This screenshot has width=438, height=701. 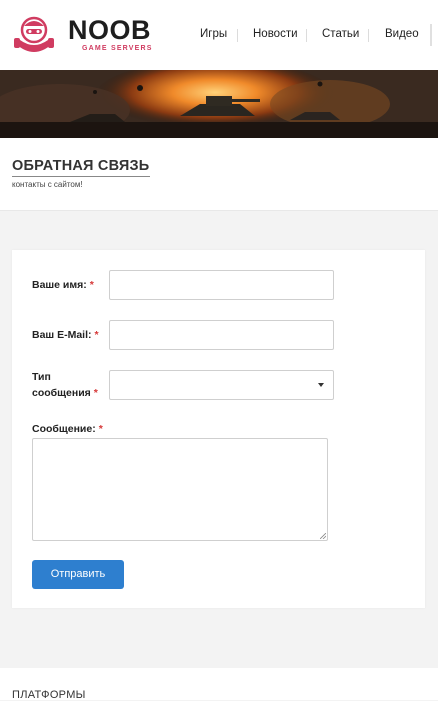 What do you see at coordinates (81, 166) in the screenshot?
I see `page-title: ОБРАТНАЯ СВЯЗЬ` at bounding box center [81, 166].